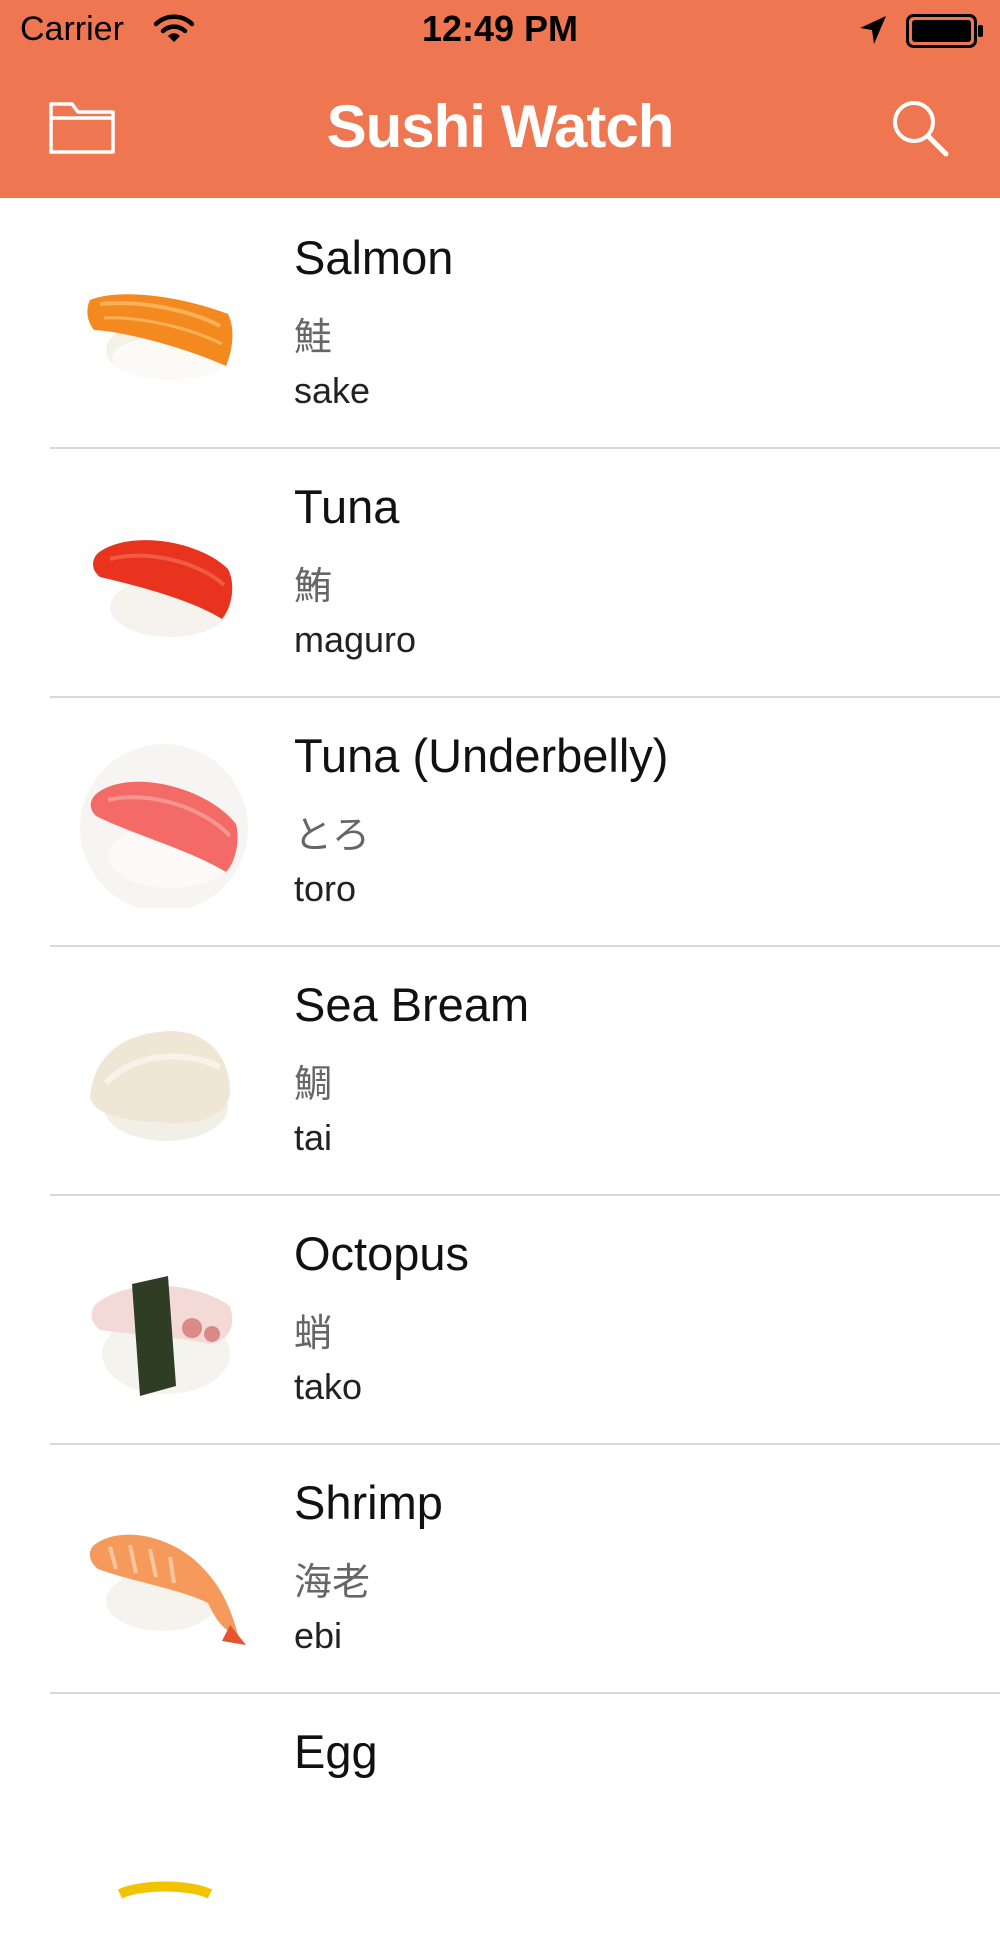 Image resolution: width=1000 pixels, height=1943 pixels. What do you see at coordinates (500, 126) in the screenshot?
I see `page-title: Sushi Watch` at bounding box center [500, 126].